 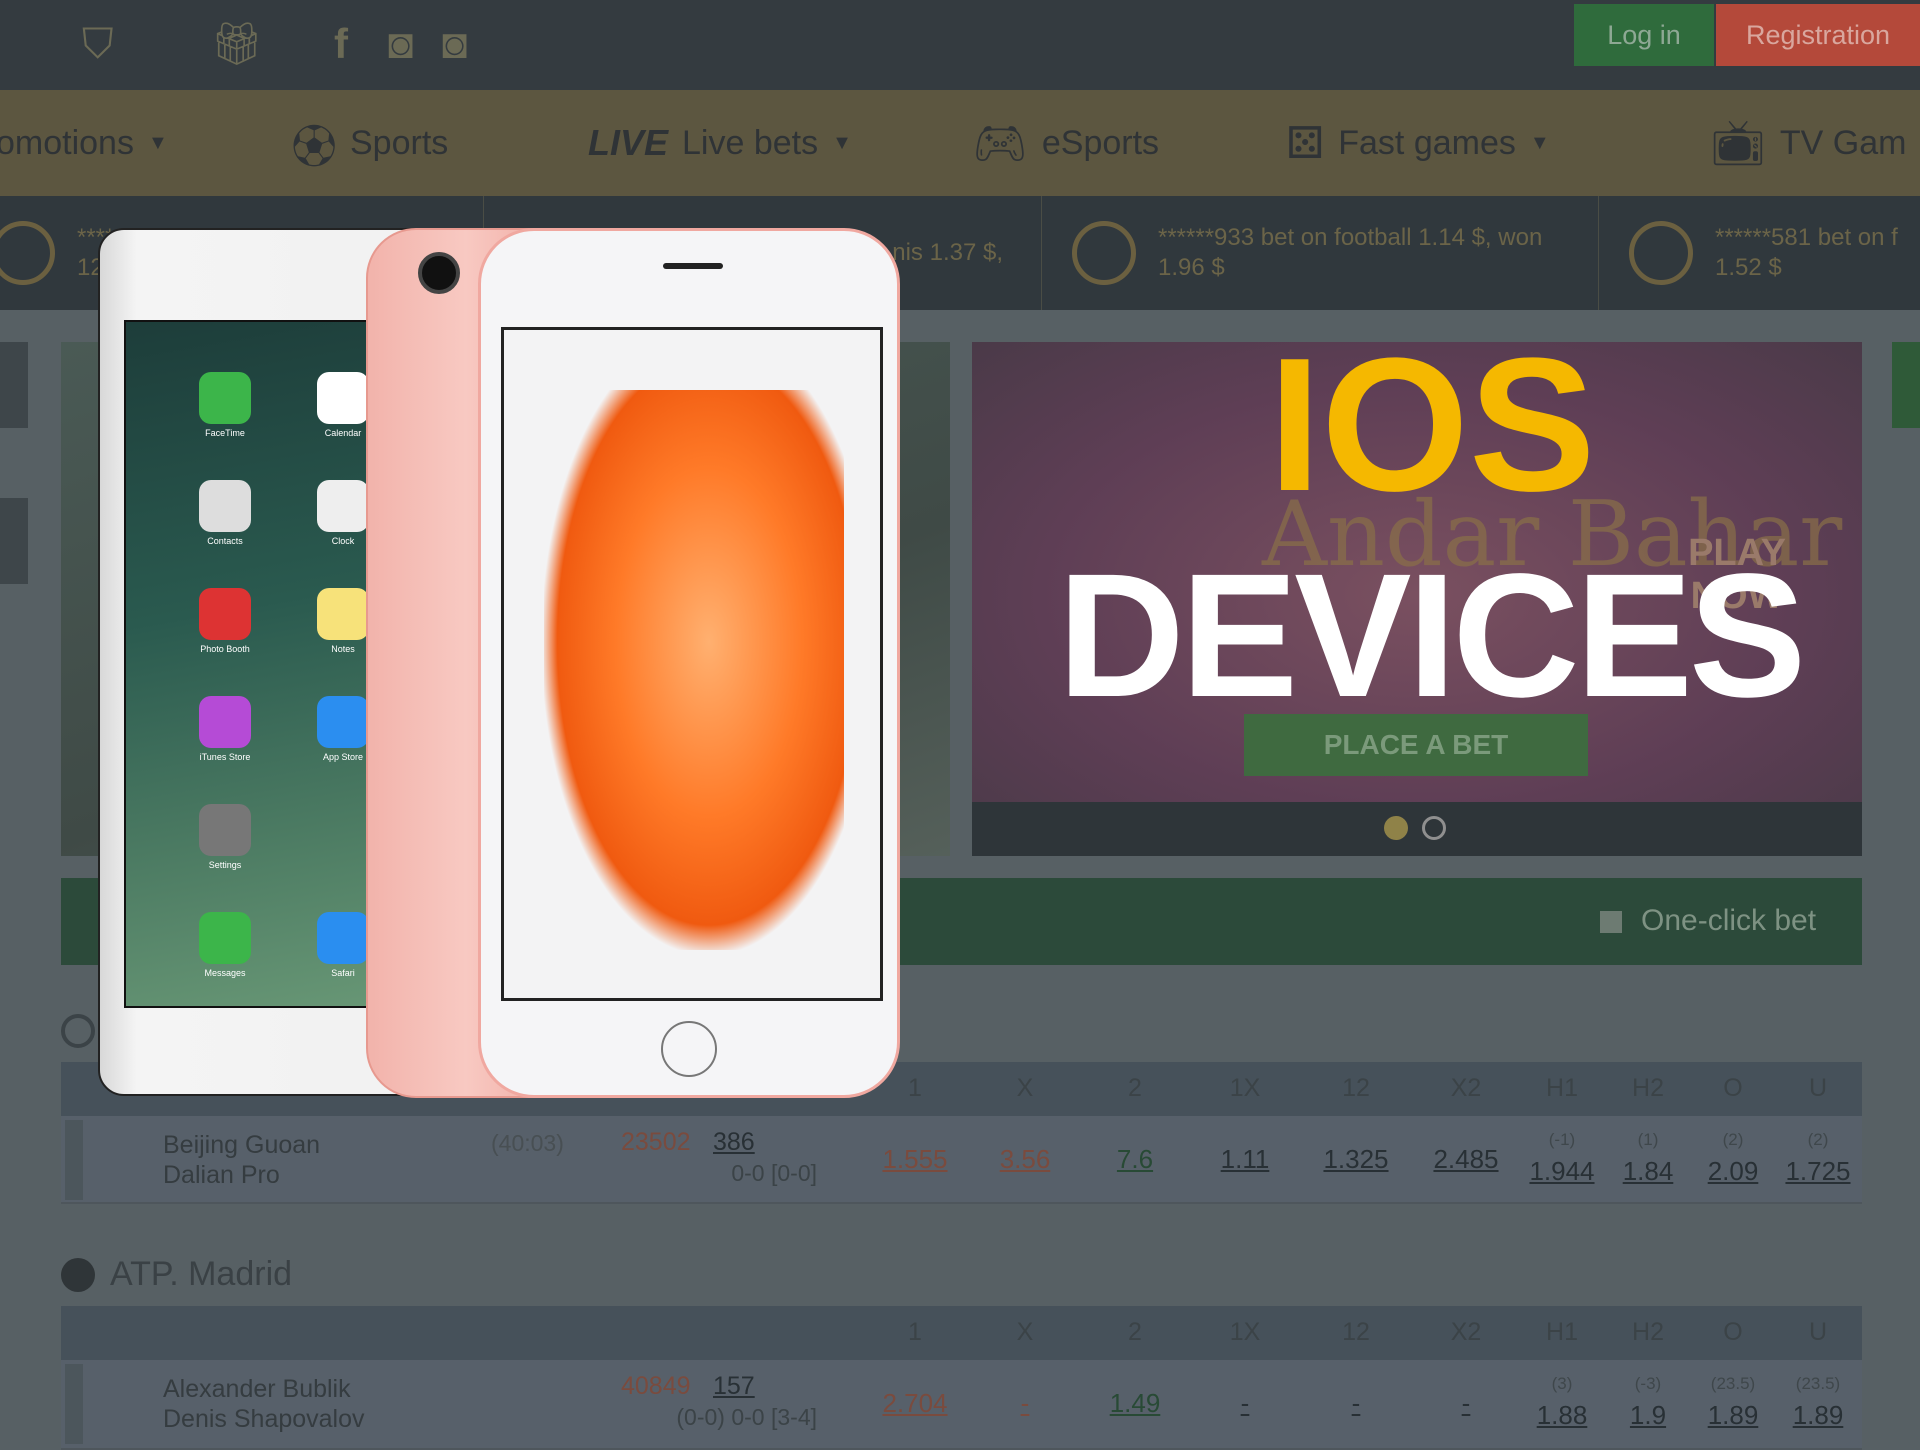 What do you see at coordinates (1818, 1139) in the screenshot?
I see `handicap-param: (2)` at bounding box center [1818, 1139].